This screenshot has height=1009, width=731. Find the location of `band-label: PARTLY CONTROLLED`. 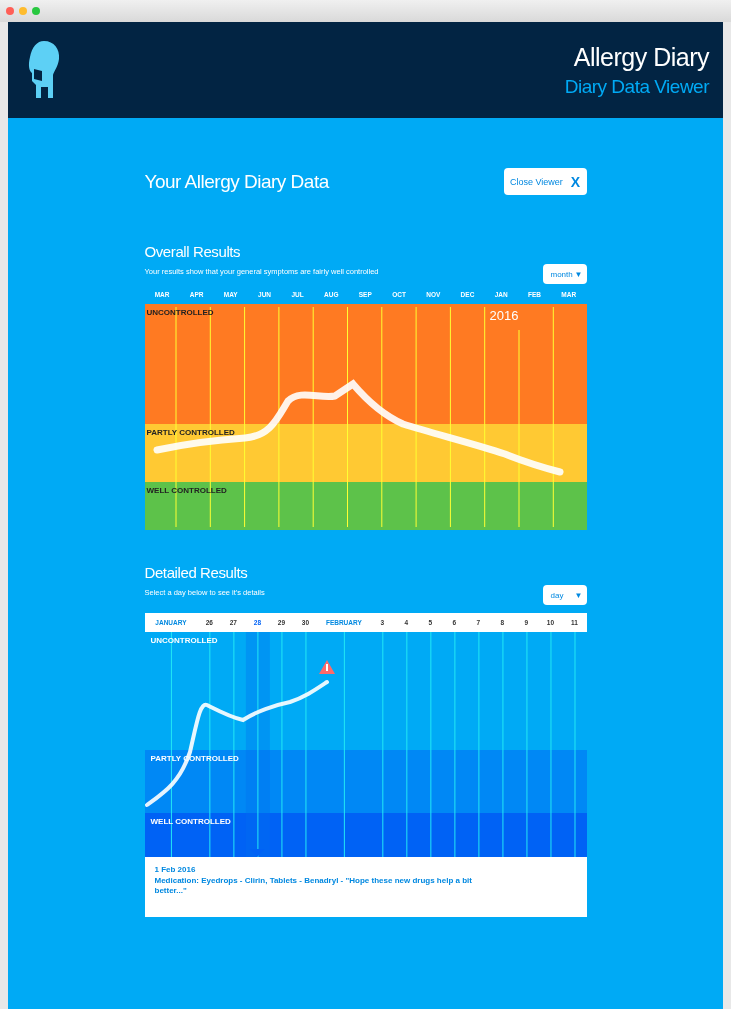

band-label: PARTLY CONTROLLED is located at coordinates (190, 432).